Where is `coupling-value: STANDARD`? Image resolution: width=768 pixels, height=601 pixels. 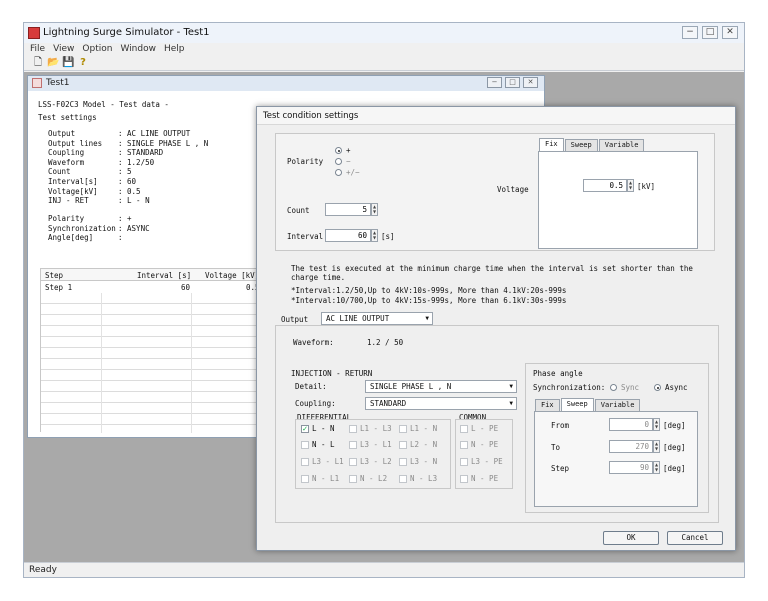
coupling-value: STANDARD is located at coordinates (388, 403).